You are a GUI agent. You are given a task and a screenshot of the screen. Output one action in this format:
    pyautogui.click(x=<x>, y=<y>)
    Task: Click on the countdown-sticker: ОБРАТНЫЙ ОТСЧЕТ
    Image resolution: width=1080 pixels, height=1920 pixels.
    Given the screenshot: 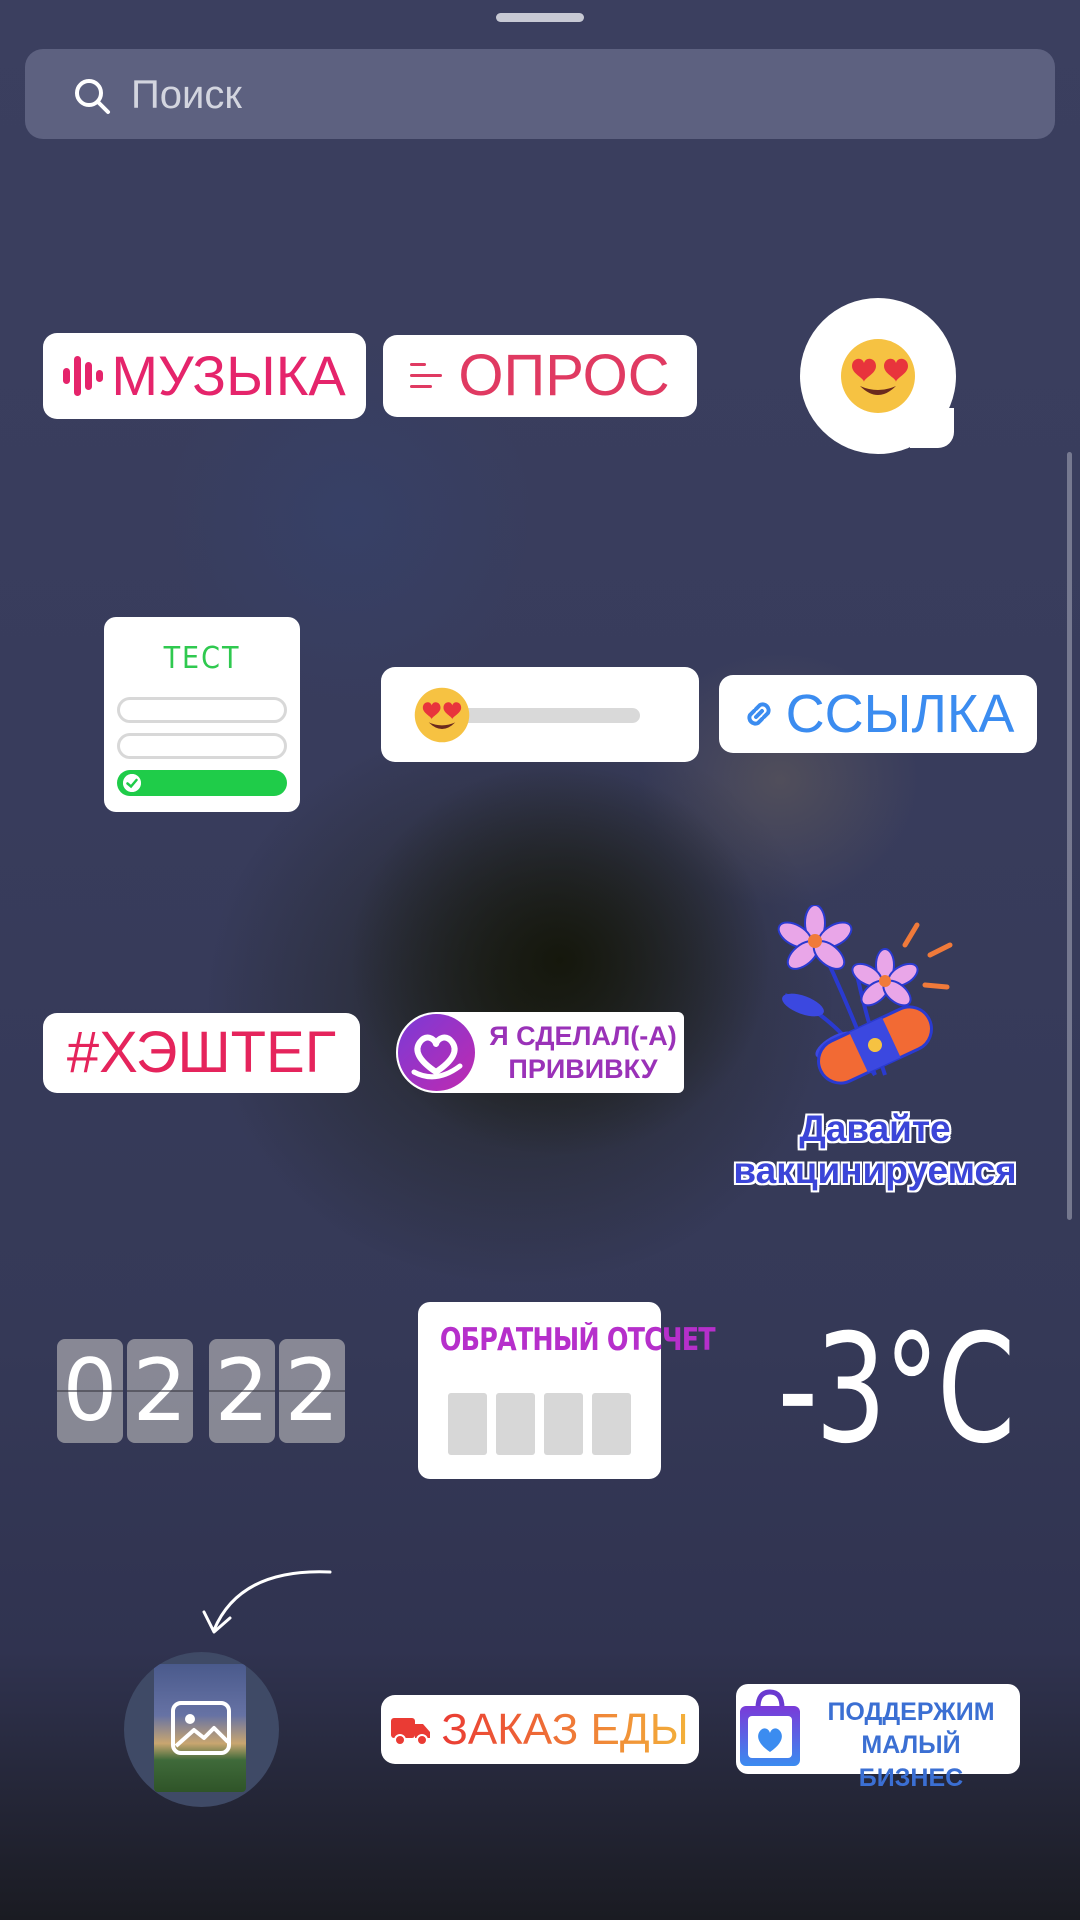 What is the action you would take?
    pyautogui.click(x=567, y=1390)
    